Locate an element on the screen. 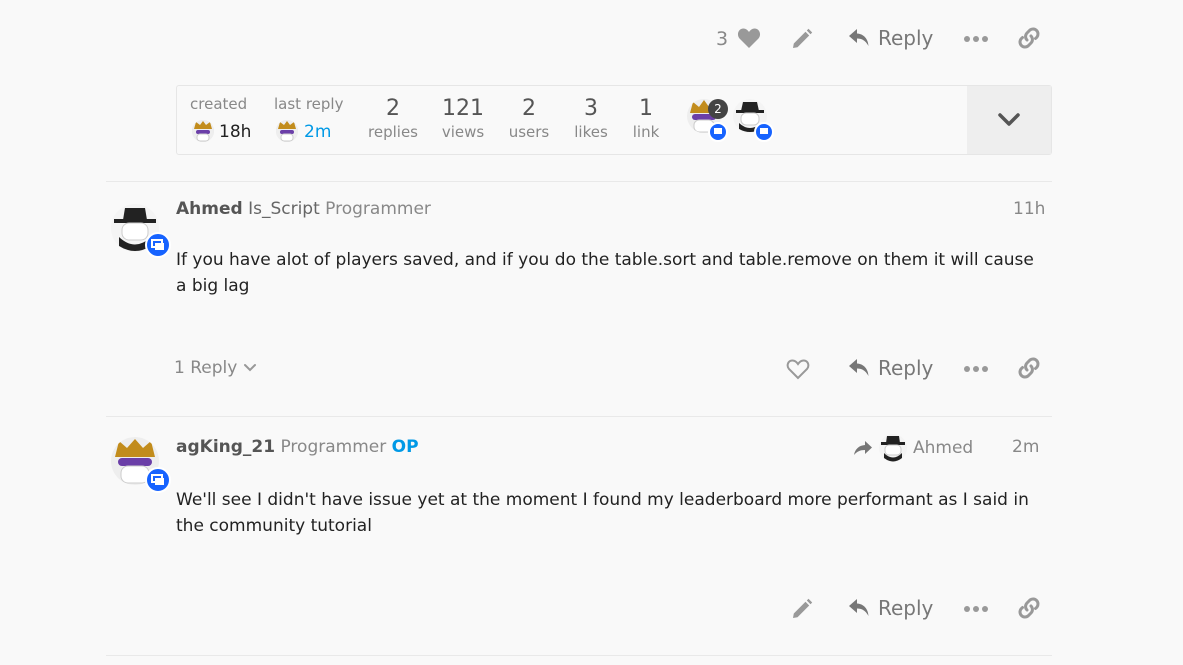  post-time: 11h is located at coordinates (1029, 209).